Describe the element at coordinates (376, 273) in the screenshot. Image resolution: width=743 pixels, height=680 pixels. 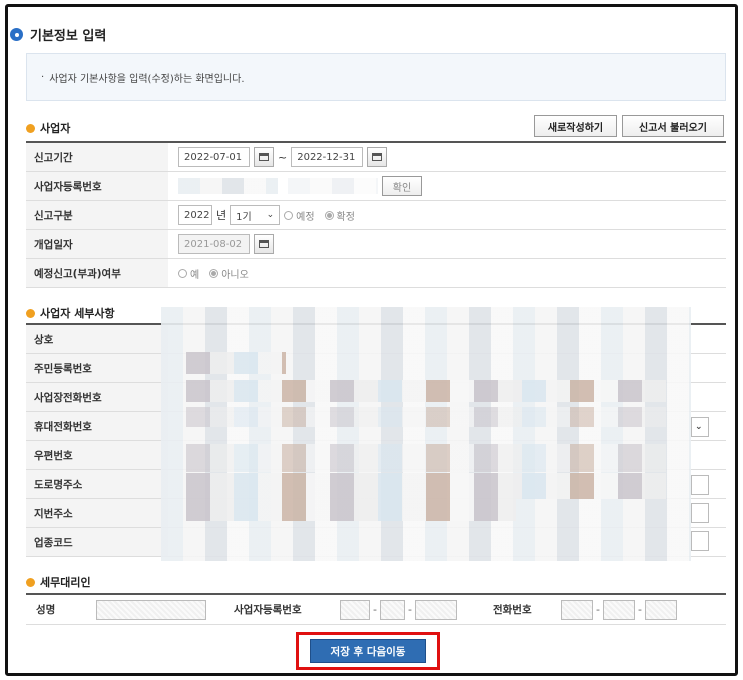
I see `prelim-row: 예정신고(부과)여부 예 아니오` at that location.